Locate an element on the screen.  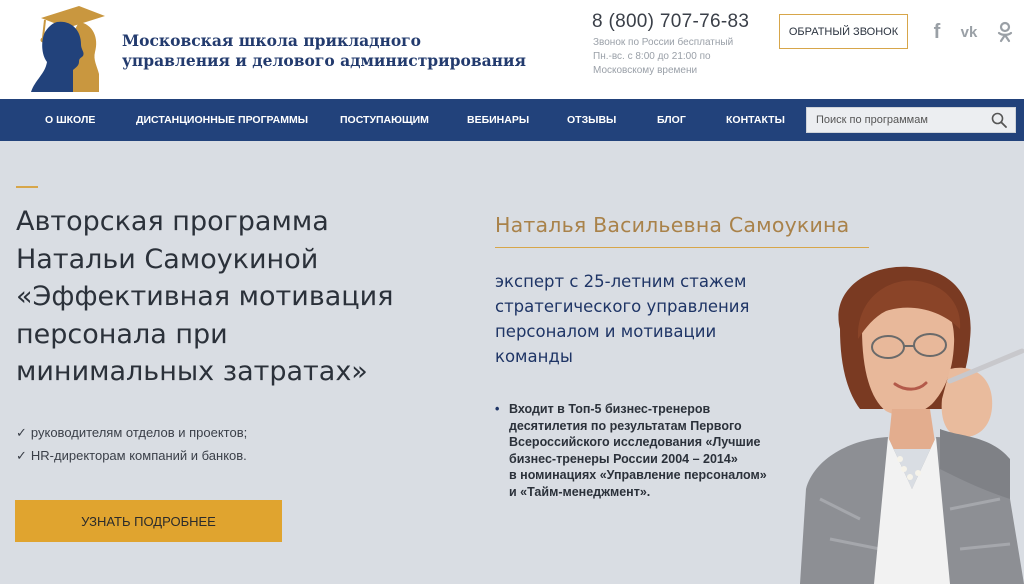
expert-desc-line: эксперт с 25-летним стажем is located at coordinates (621, 281).